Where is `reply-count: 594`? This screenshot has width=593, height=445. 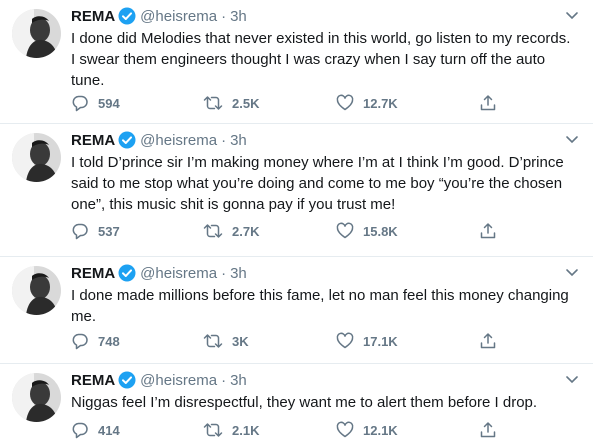 reply-count: 594 is located at coordinates (109, 103).